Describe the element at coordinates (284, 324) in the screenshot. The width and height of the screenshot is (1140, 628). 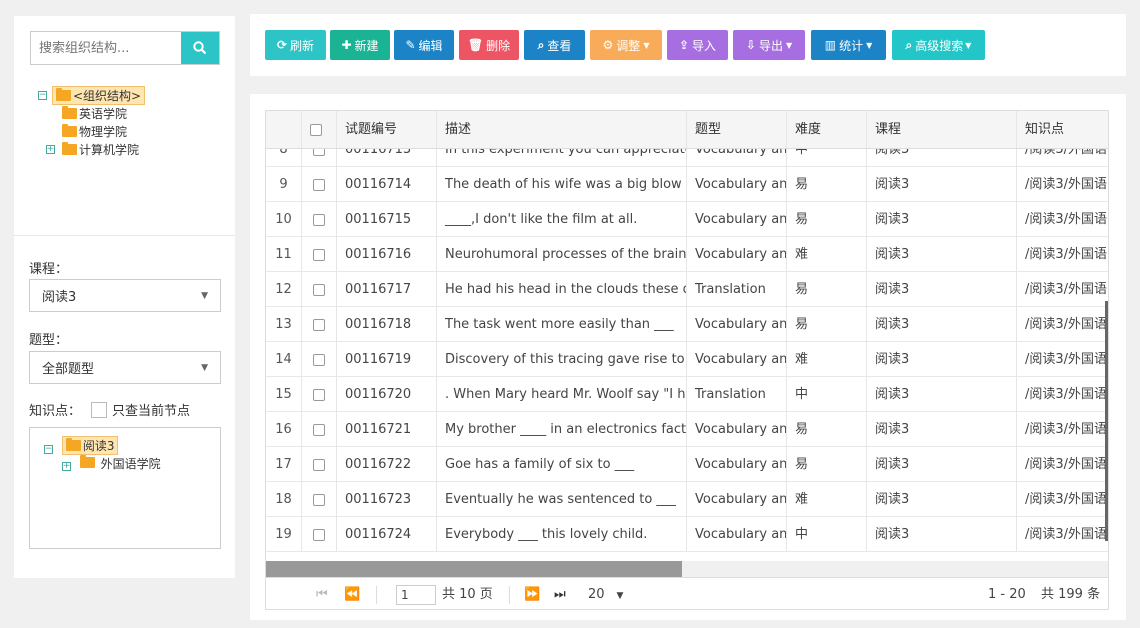
I see `row-number: 13` at that location.